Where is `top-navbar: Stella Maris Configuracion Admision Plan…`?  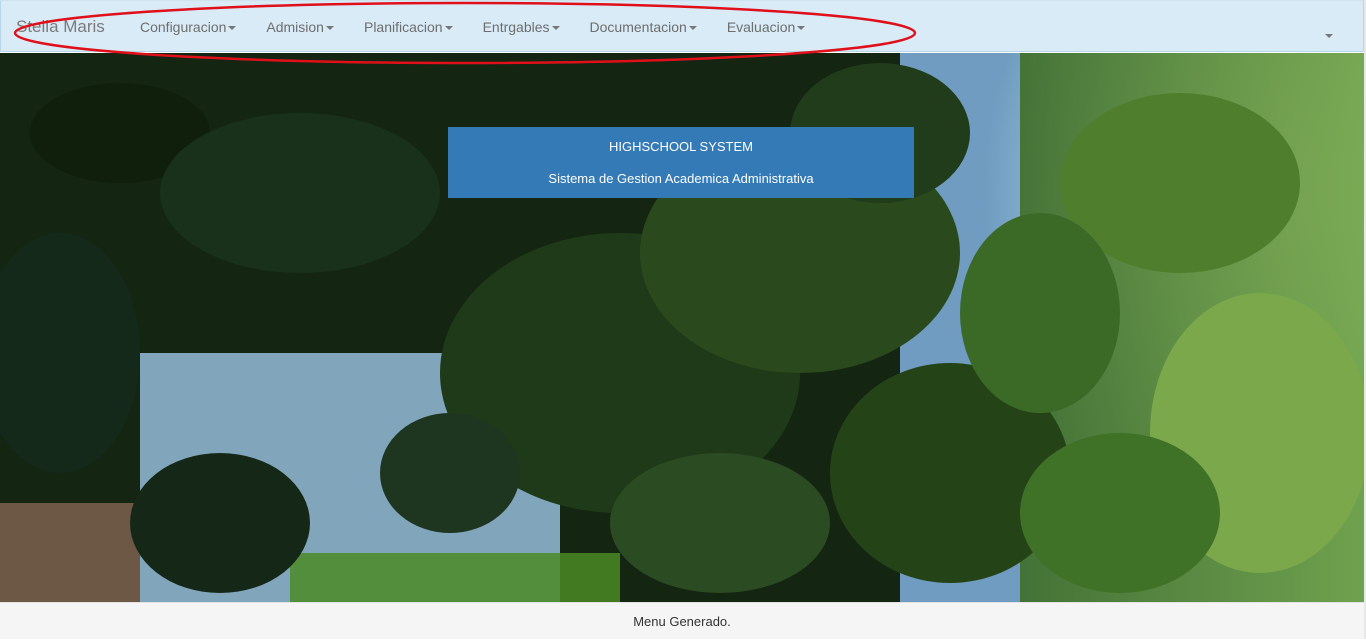
top-navbar: Stella Maris Configuracion Admision Plan… is located at coordinates (682, 26).